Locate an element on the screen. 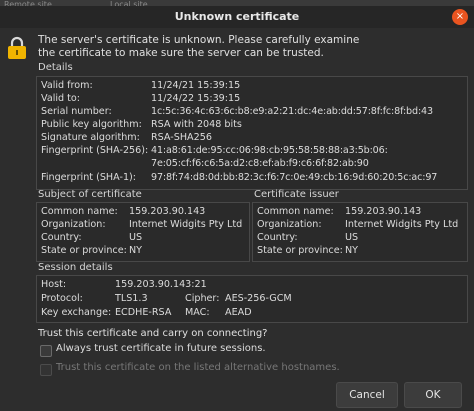 The image size is (474, 411). close-icon: × is located at coordinates (460, 16).